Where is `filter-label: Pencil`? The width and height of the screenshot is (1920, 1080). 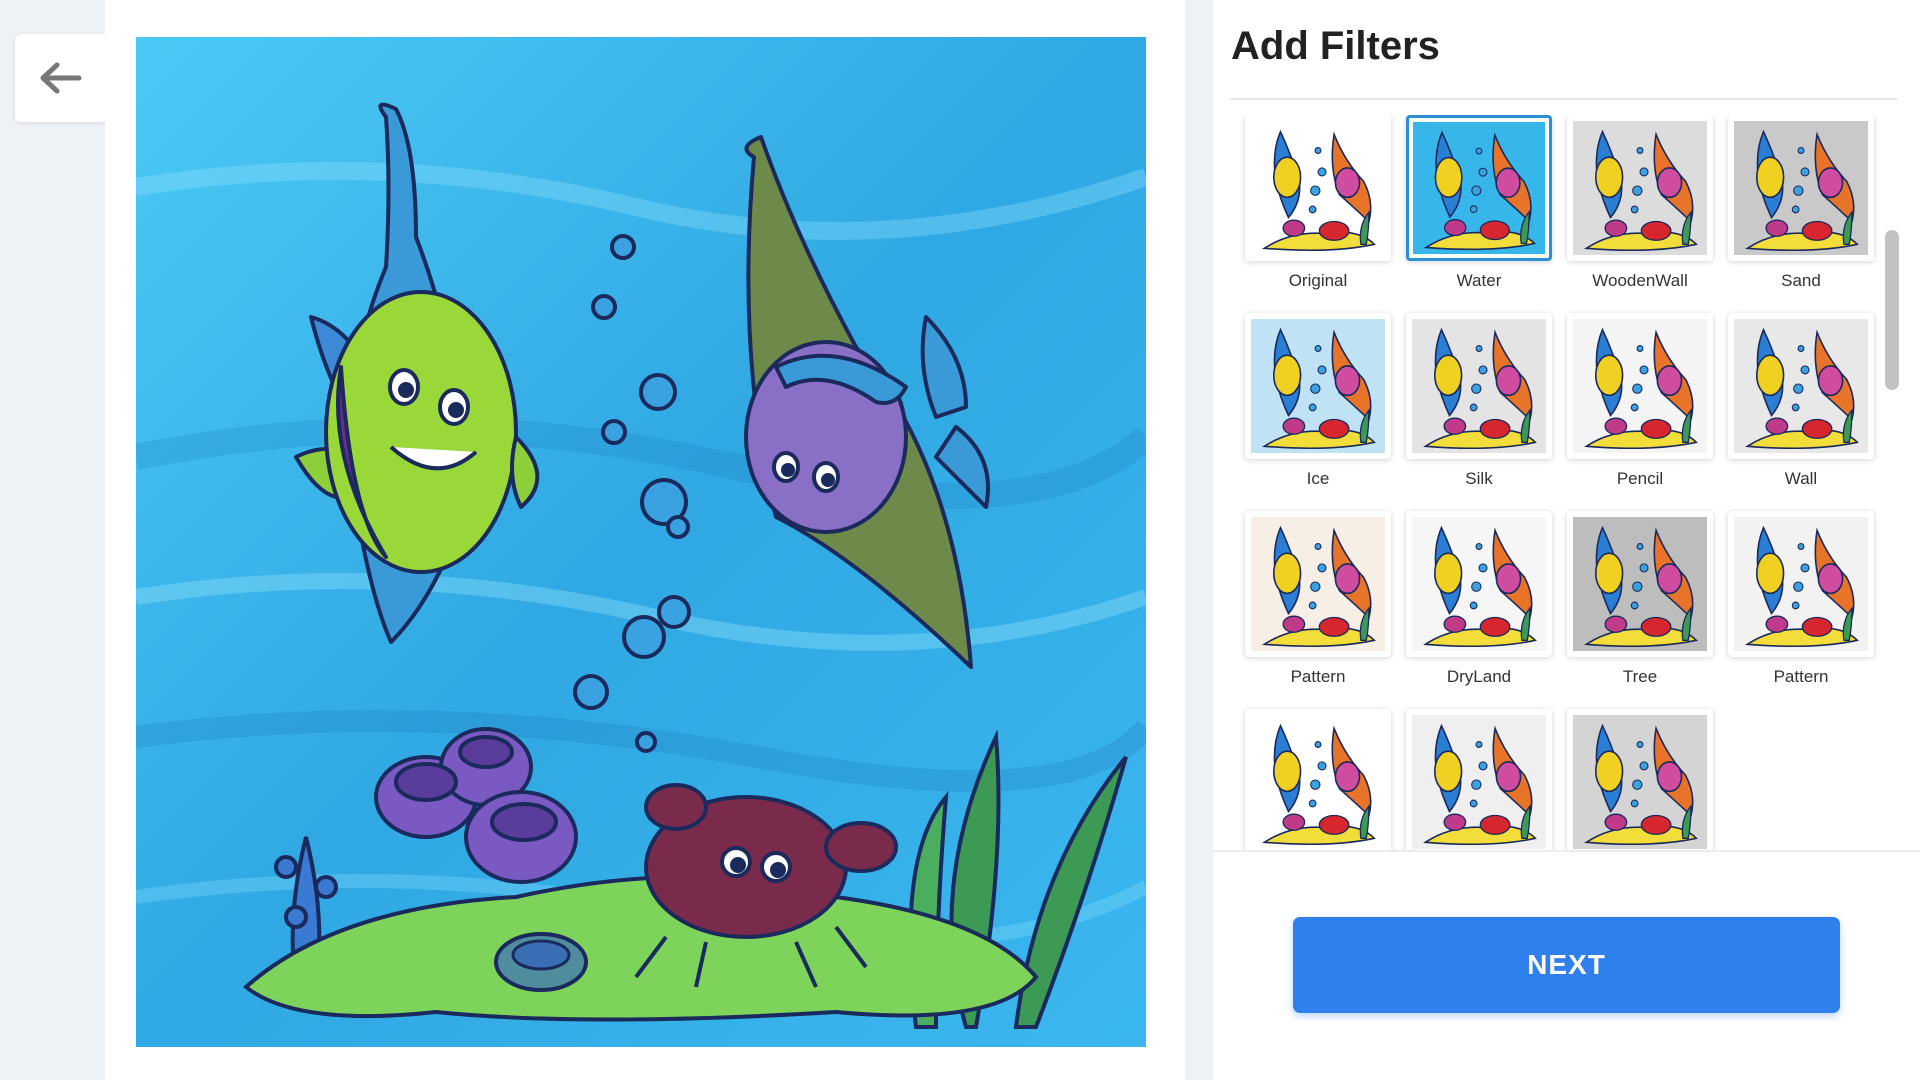 filter-label: Pencil is located at coordinates (1640, 478).